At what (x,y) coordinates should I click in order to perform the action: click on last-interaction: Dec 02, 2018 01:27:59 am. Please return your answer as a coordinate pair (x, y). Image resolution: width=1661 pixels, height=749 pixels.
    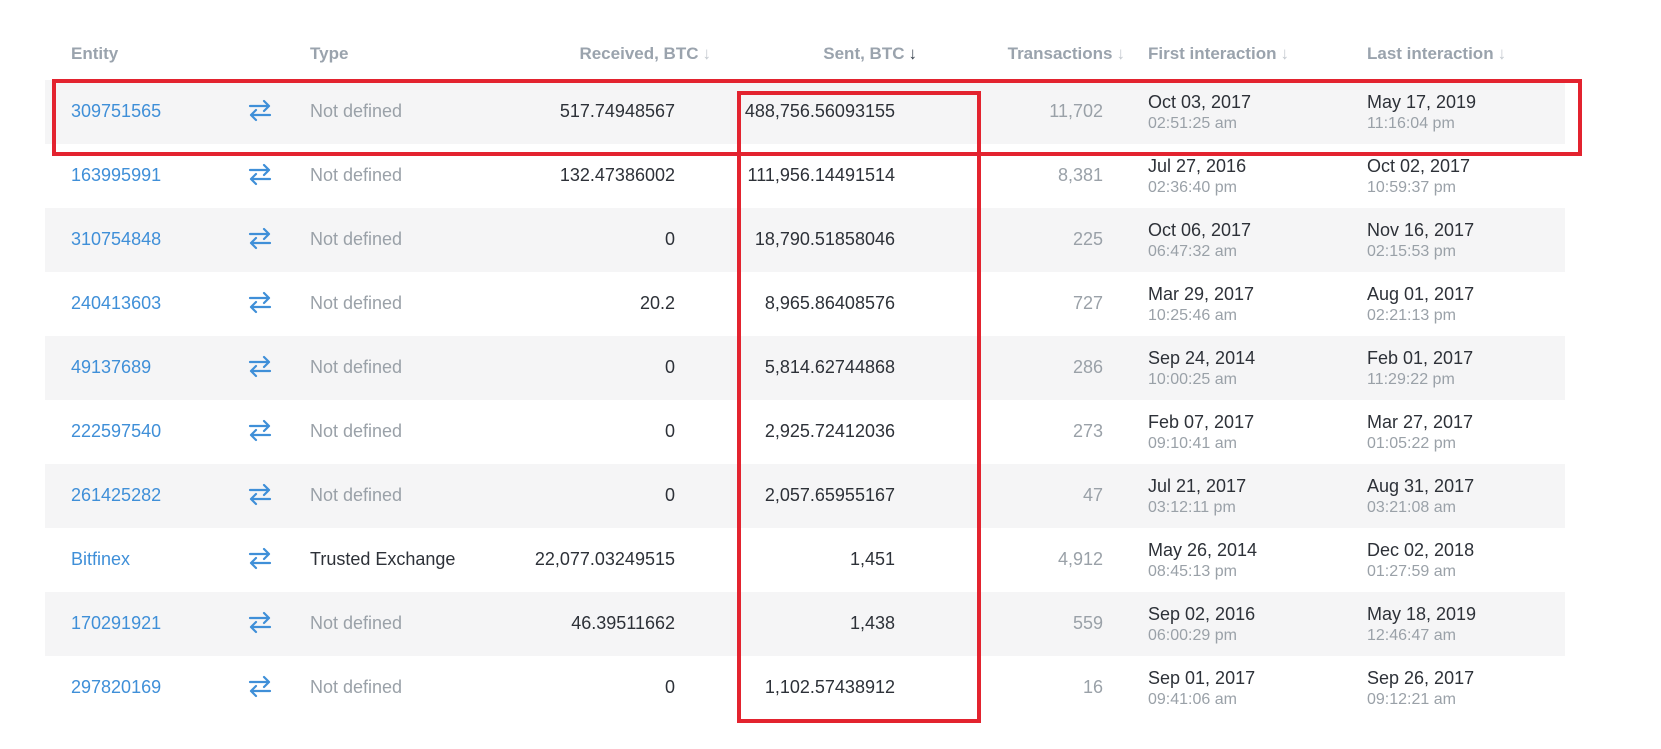
    Looking at the image, I should click on (1420, 561).